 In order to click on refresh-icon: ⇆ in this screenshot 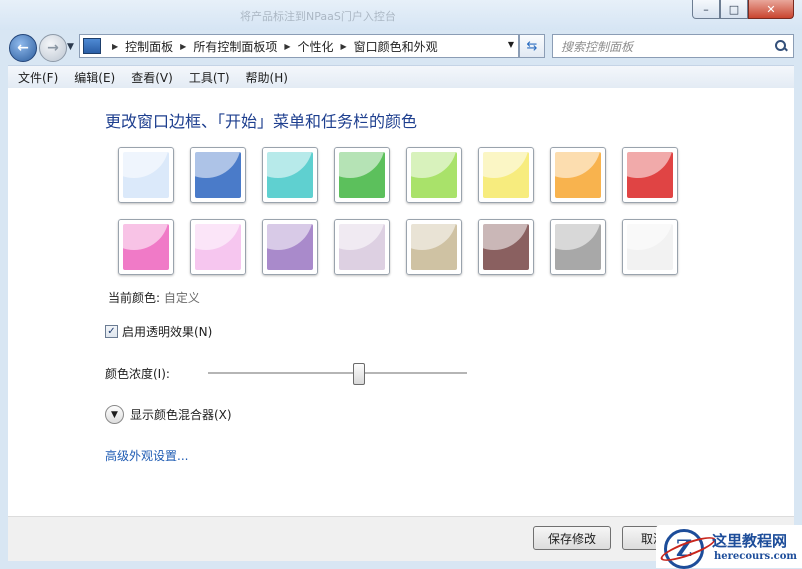, I will do `click(532, 46)`.